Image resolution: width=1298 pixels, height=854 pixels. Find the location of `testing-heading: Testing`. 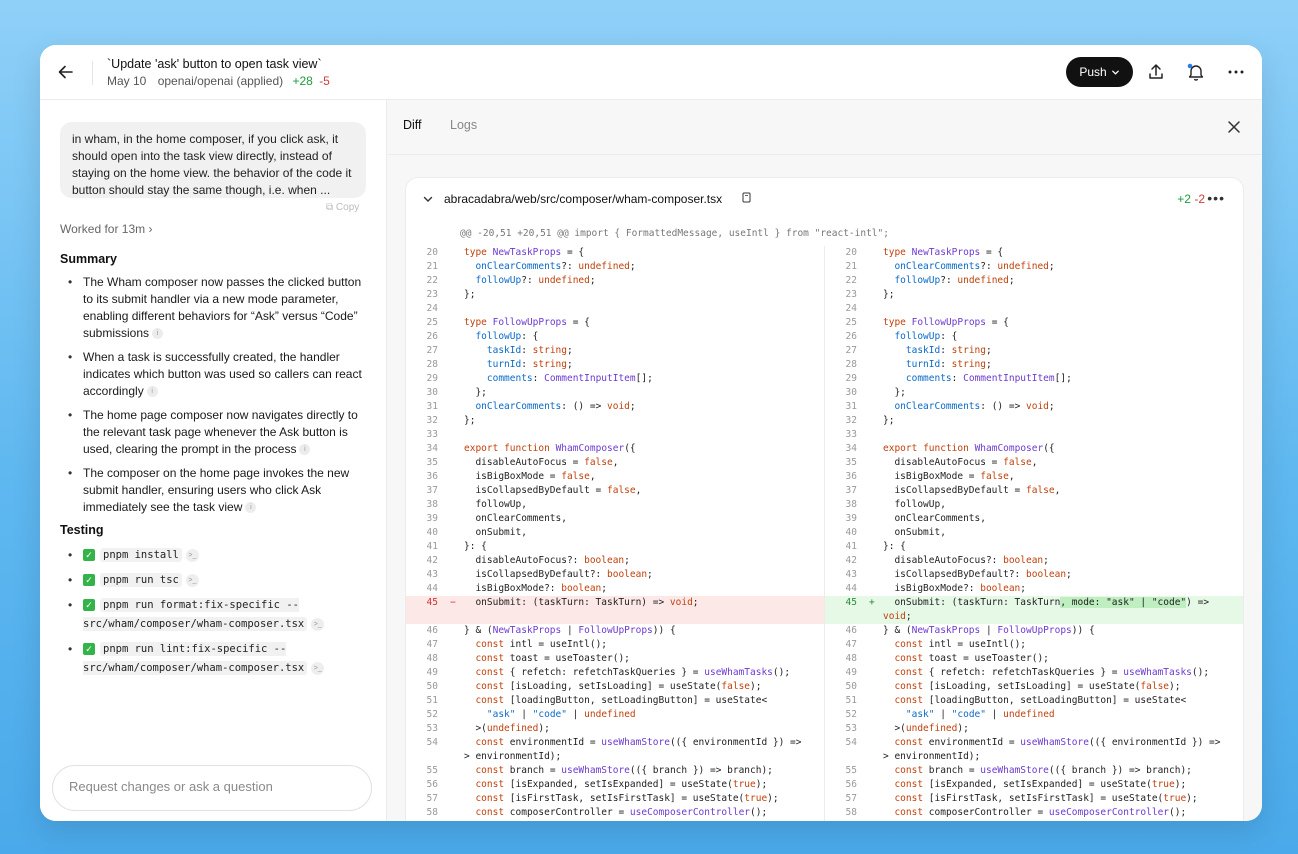

testing-heading: Testing is located at coordinates (82, 530).